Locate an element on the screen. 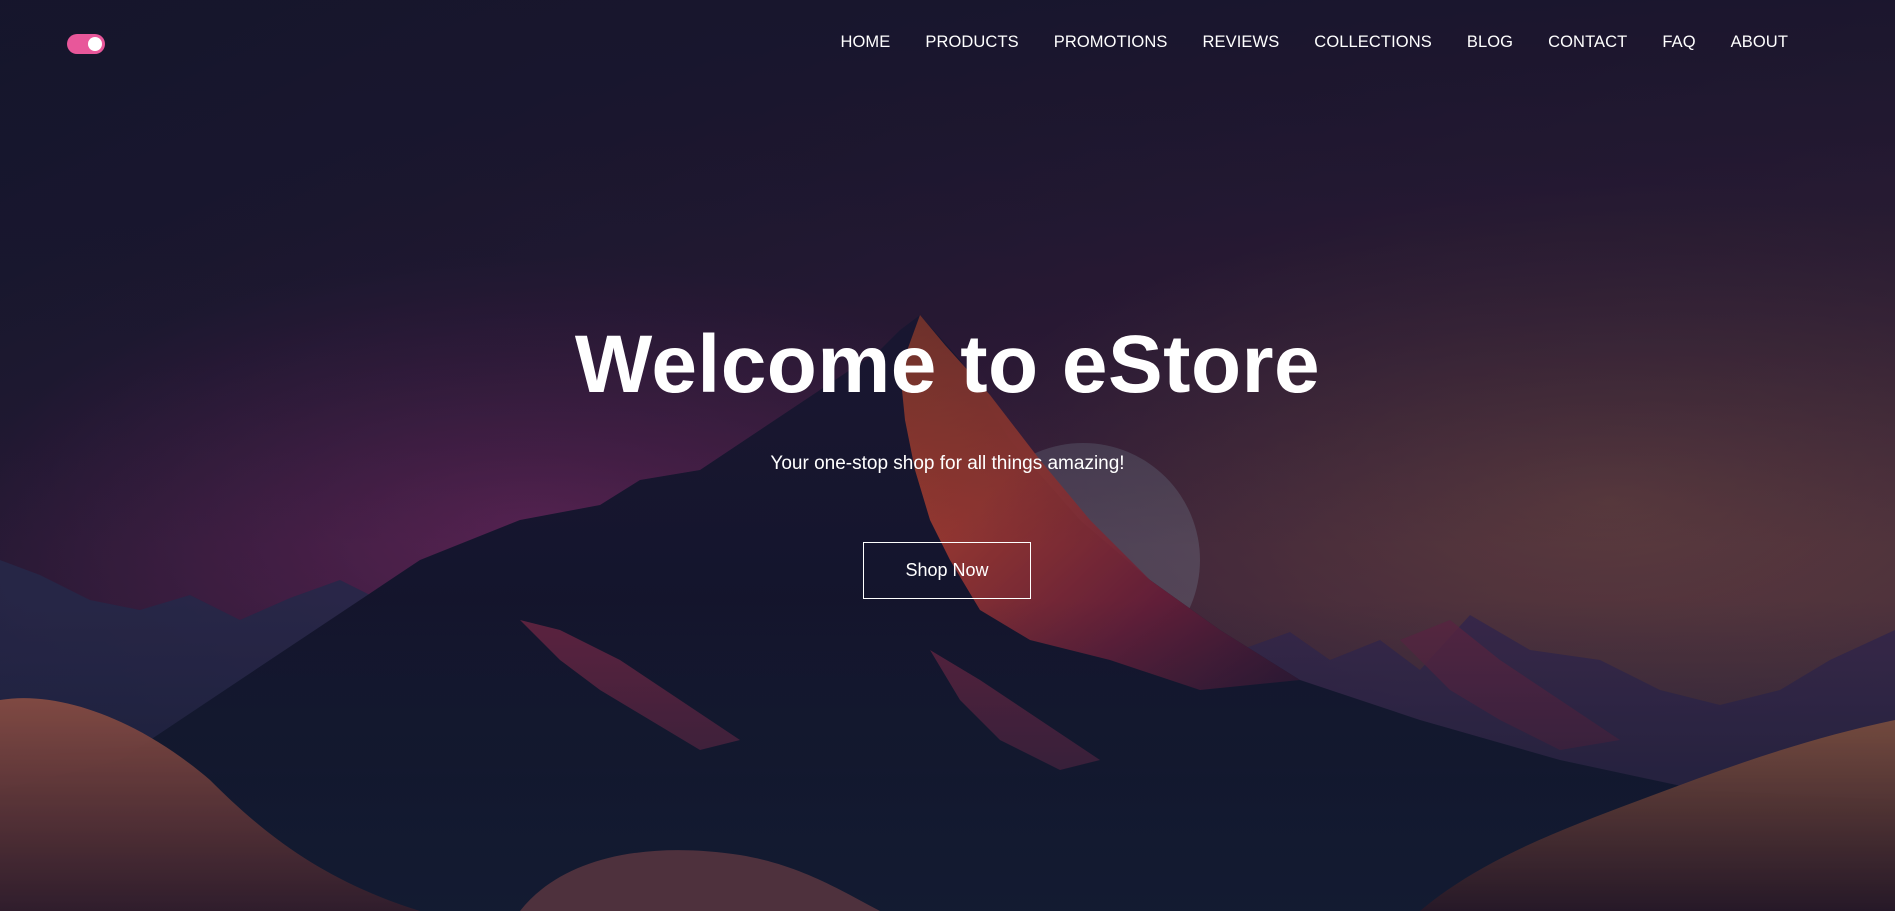 The image size is (1895, 911). nav-item-reviews: REVIEWS is located at coordinates (1241, 42).